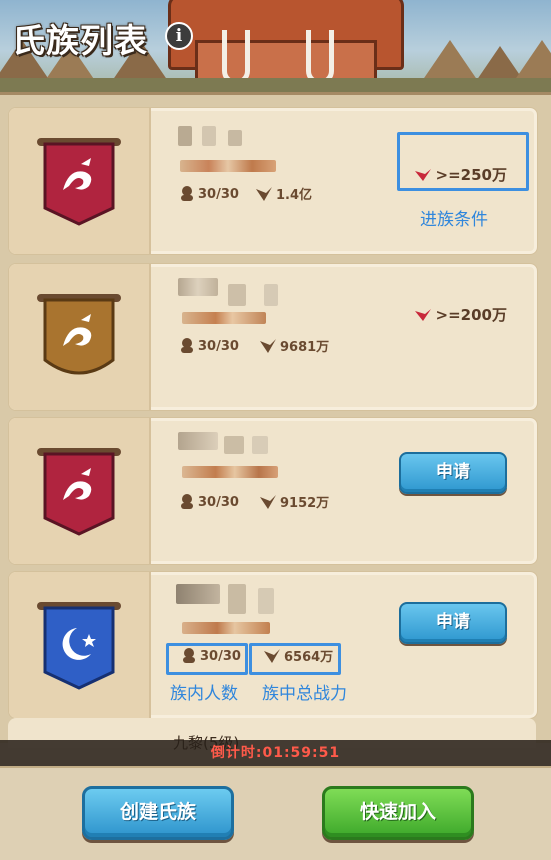 The height and width of the screenshot is (860, 551). Describe the element at coordinates (80, 40) in the screenshot. I see `page-title: 氏族列表` at that location.